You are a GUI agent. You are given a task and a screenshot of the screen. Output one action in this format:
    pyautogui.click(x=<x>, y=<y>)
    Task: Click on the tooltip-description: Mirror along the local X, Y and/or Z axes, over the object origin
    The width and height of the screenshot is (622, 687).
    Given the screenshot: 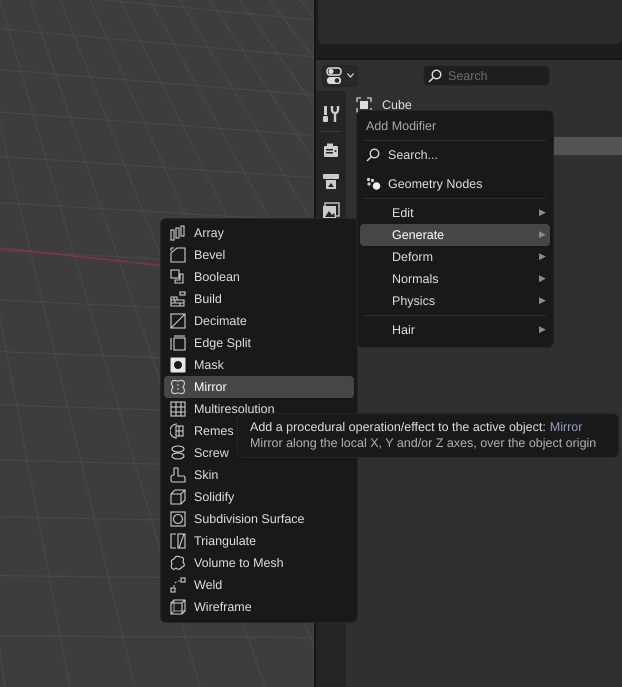 What is the action you would take?
    pyautogui.click(x=423, y=443)
    